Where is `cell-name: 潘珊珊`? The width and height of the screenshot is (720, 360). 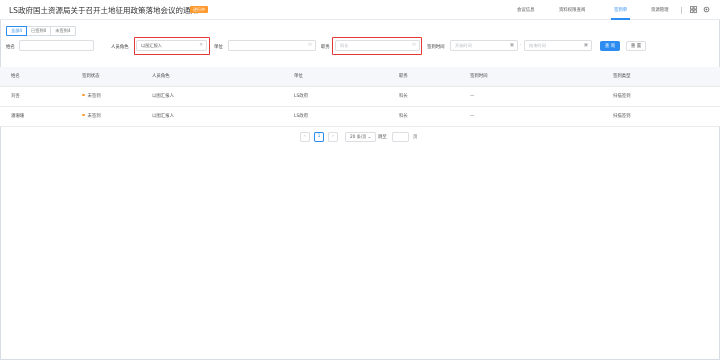 cell-name: 潘珊珊 is located at coordinates (18, 116).